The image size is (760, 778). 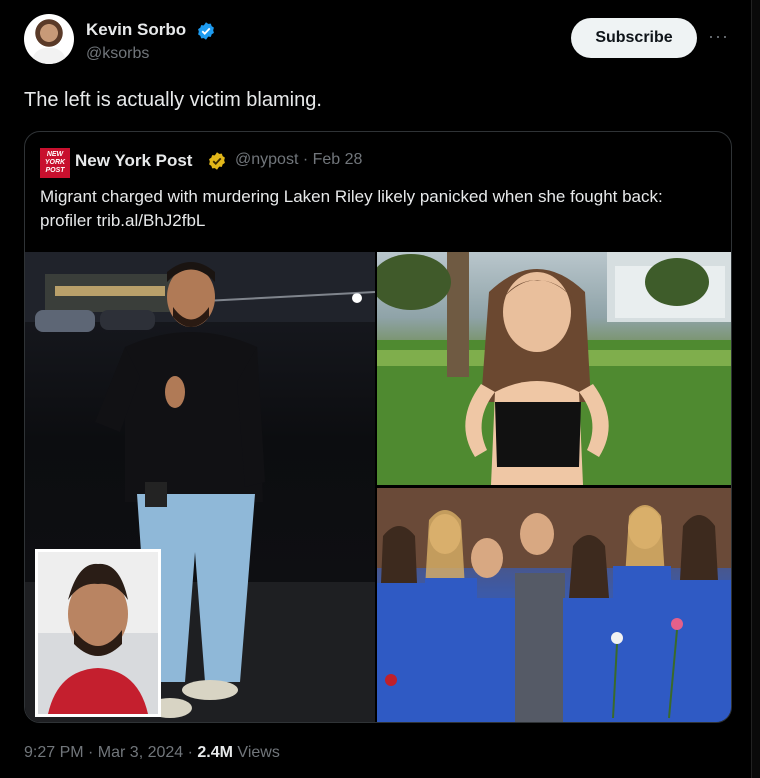 I want to click on photo-vigil-group, so click(x=554, y=605).